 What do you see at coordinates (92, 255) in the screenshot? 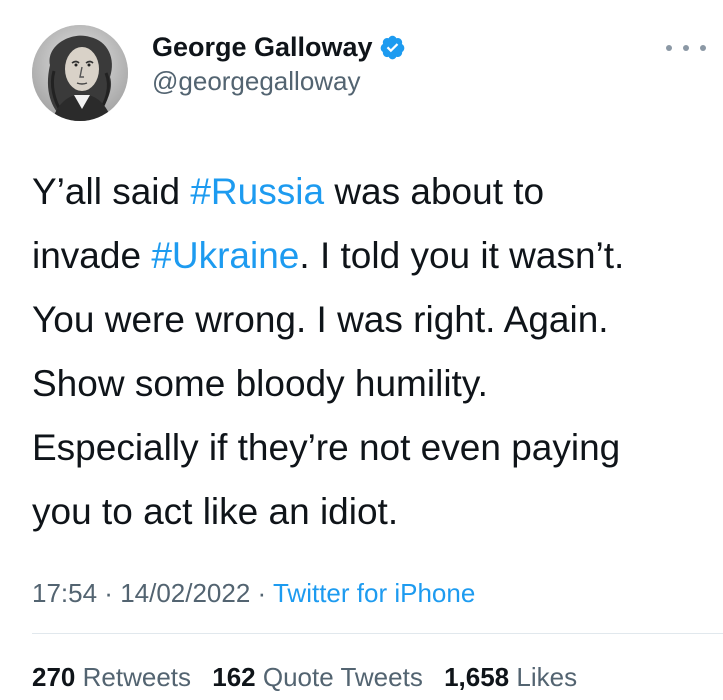
I see `tweet-text-segment: invade` at bounding box center [92, 255].